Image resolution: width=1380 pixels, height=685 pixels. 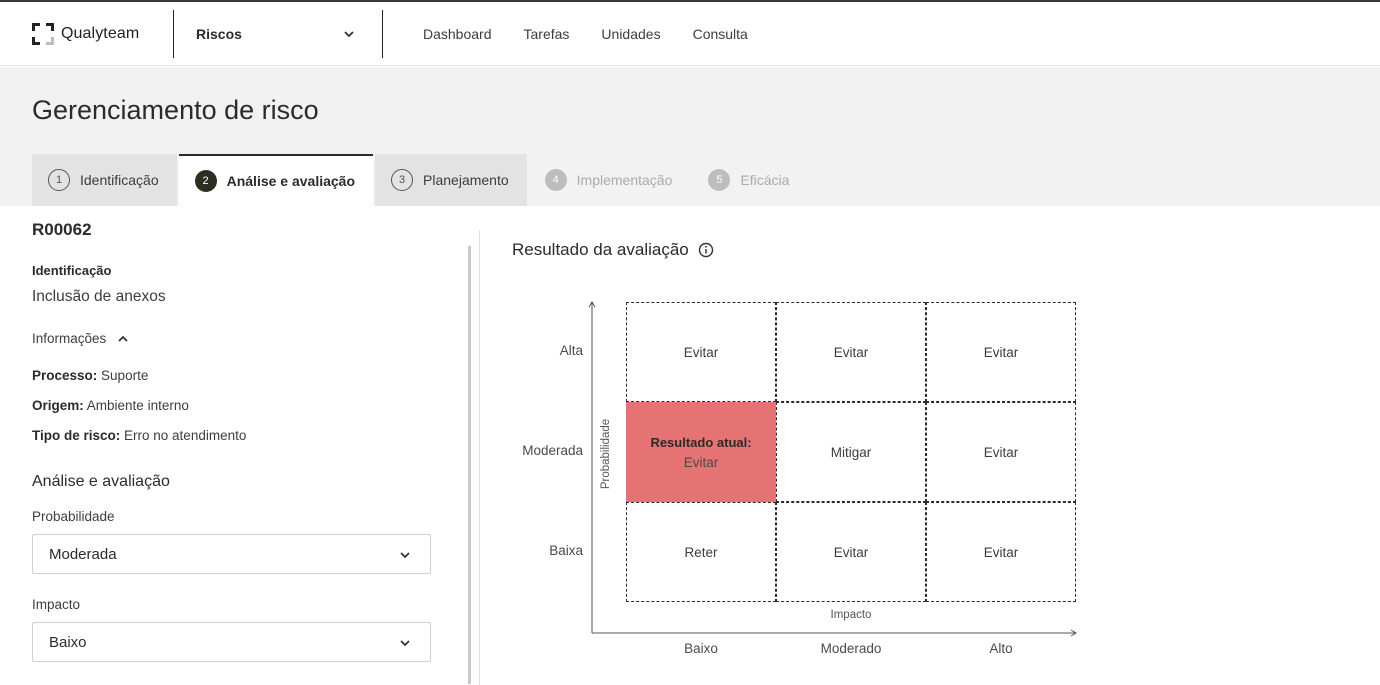 I want to click on origin-line: Origem: Ambiente interno, so click(x=110, y=405).